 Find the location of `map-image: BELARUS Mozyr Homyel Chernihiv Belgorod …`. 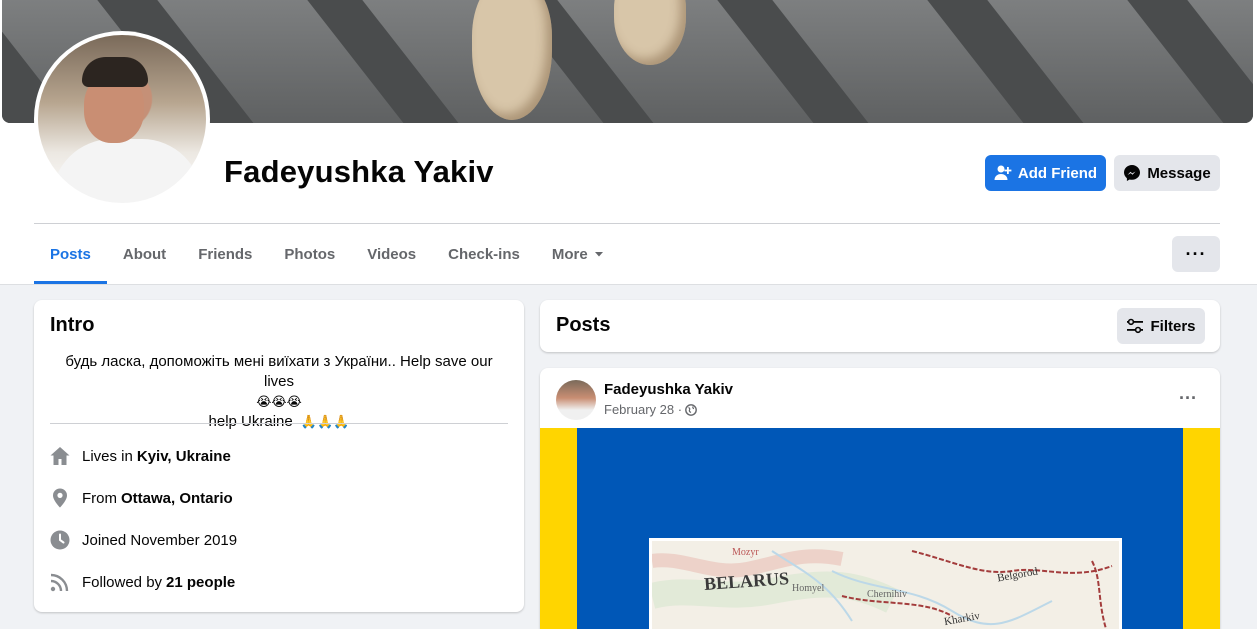

map-image: BELARUS Mozyr Homyel Chernihiv Belgorod … is located at coordinates (885, 583).